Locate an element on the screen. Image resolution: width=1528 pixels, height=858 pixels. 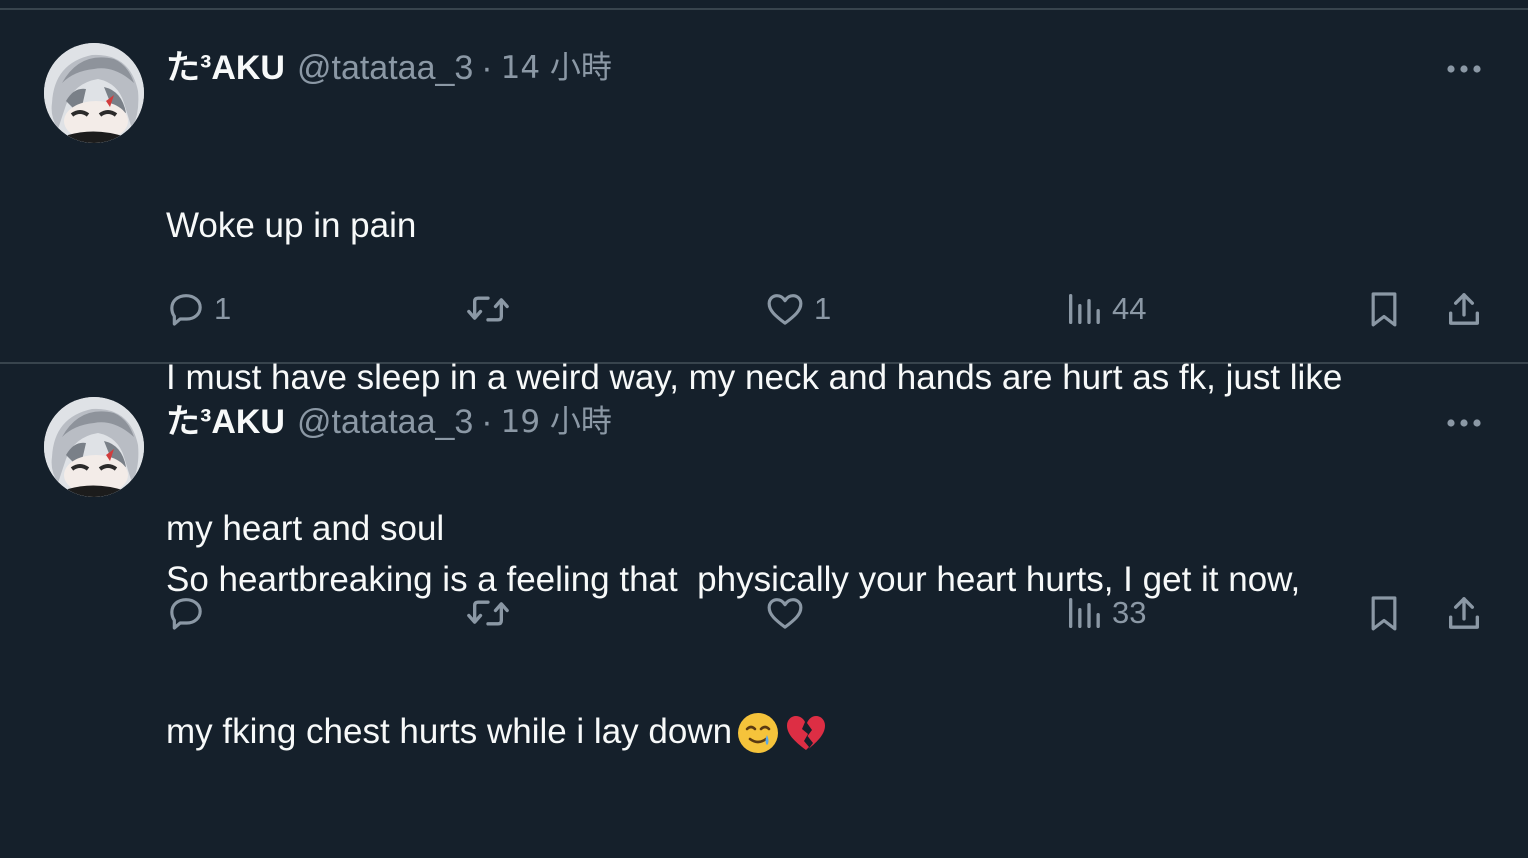
like-button: 1 is located at coordinates (797, 309).